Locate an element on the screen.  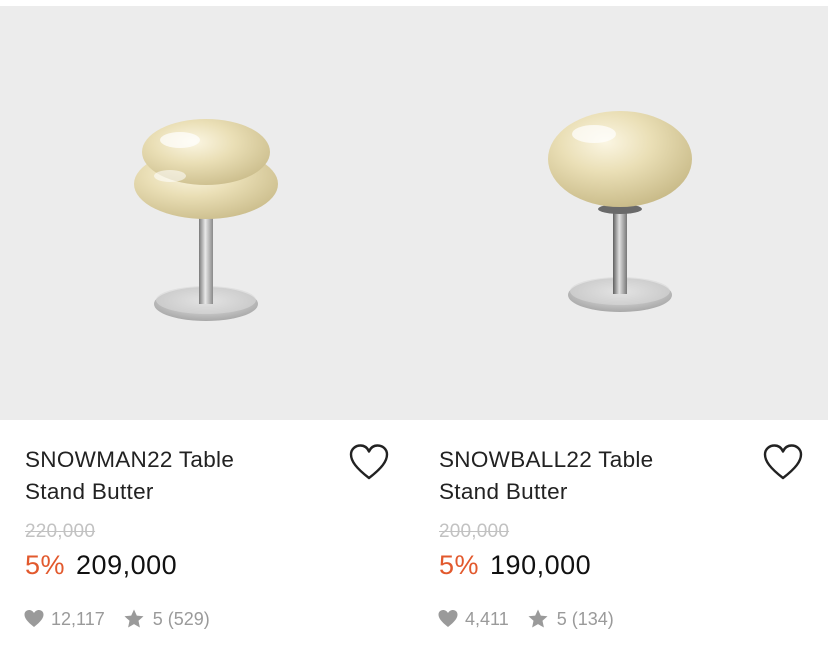
sale-price: 209,000 is located at coordinates (127, 565).